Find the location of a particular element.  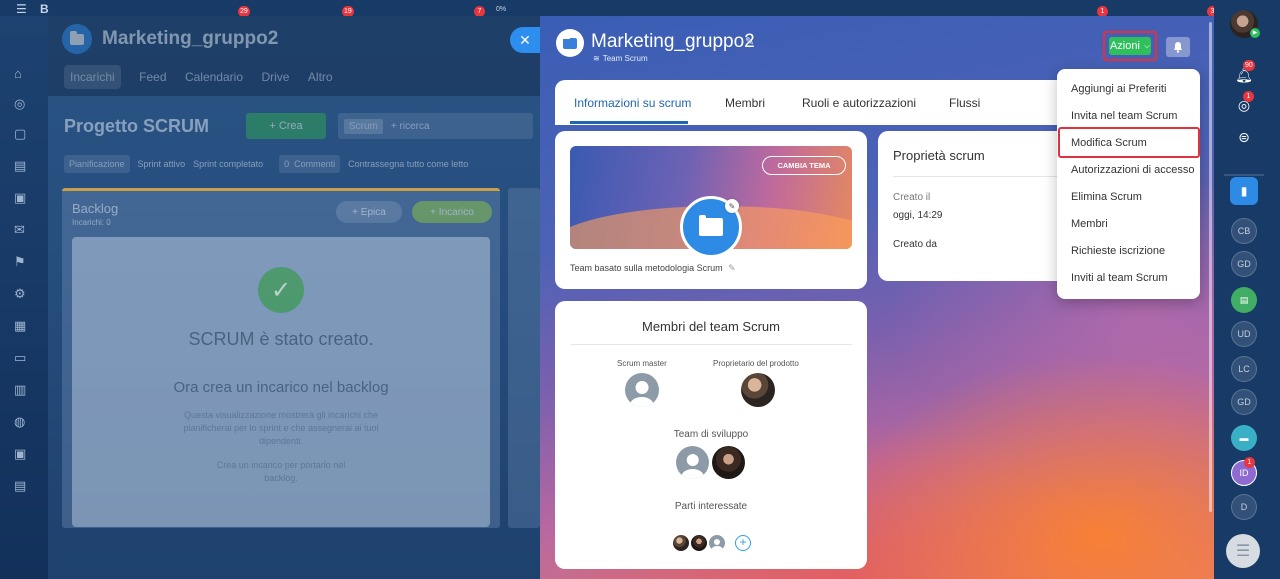

avatar-d: D is located at coordinates (1244, 507).